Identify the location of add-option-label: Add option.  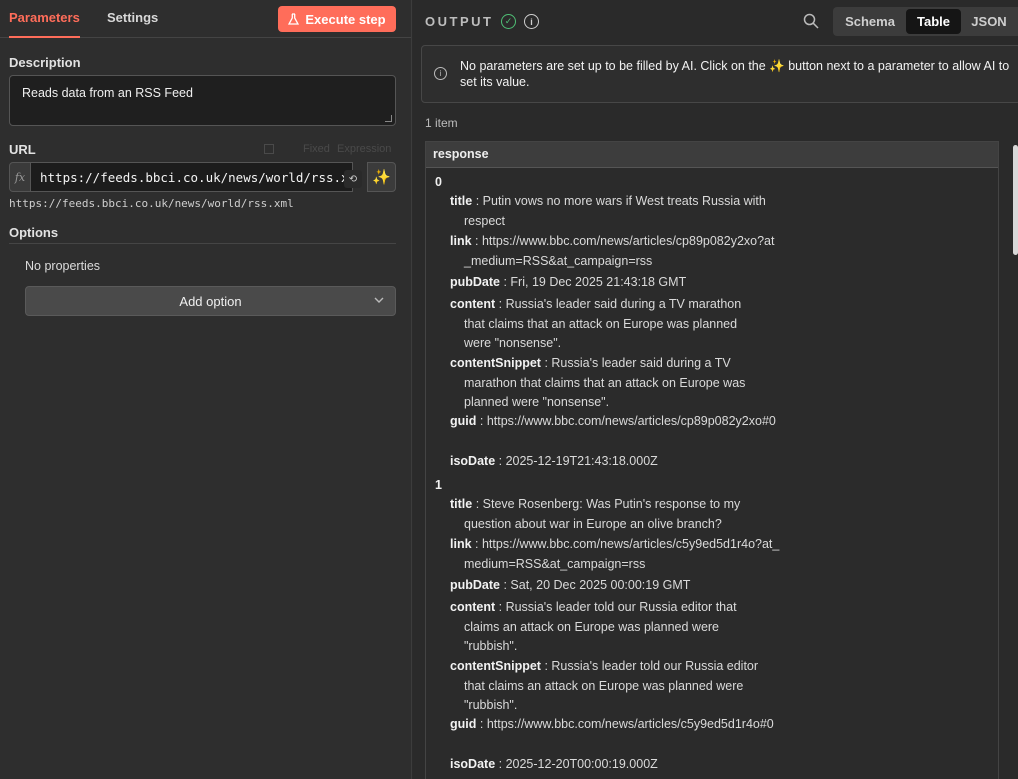
(210, 301).